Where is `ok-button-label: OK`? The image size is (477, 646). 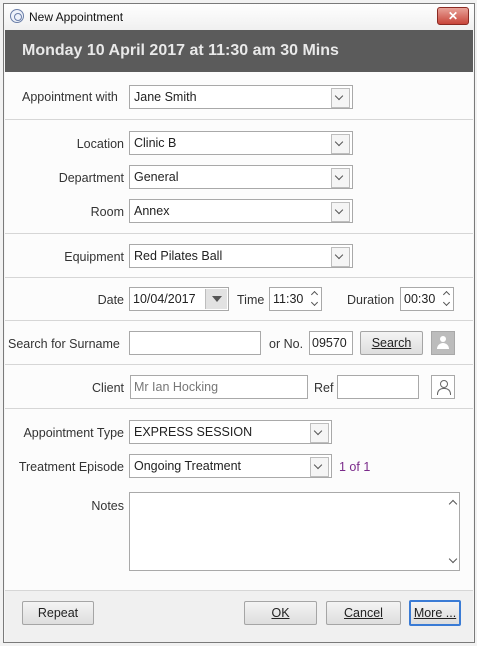
ok-button-label: OK is located at coordinates (280, 613).